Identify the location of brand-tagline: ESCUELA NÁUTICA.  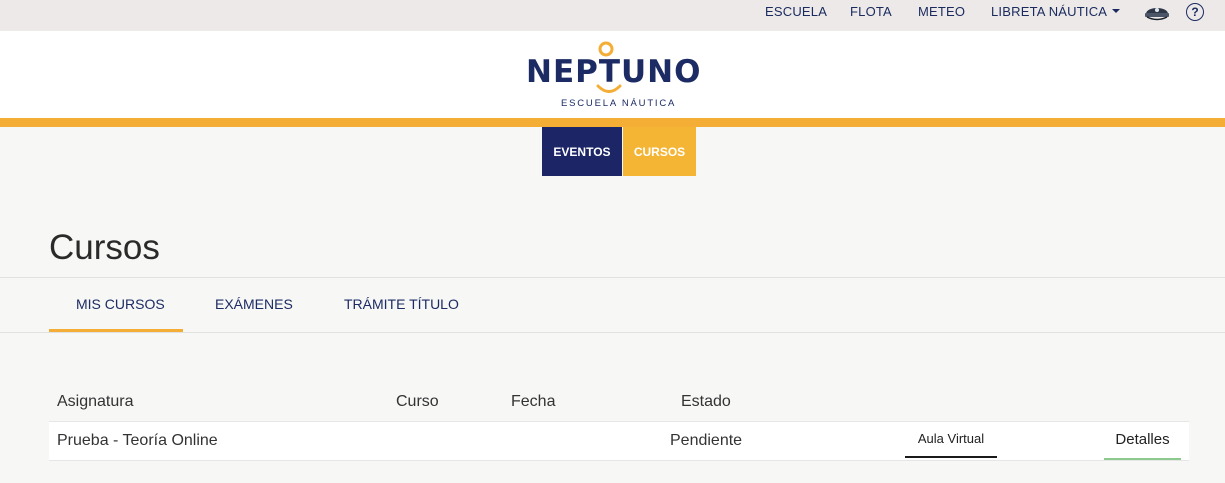
(619, 103).